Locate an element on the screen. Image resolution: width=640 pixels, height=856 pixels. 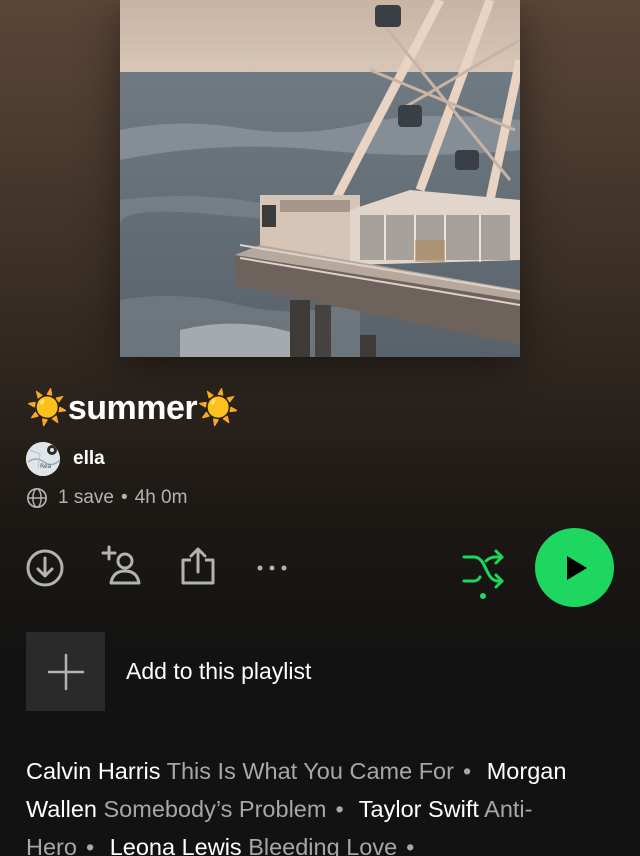
avatar-map-icon: Rea is located at coordinates (43, 459).